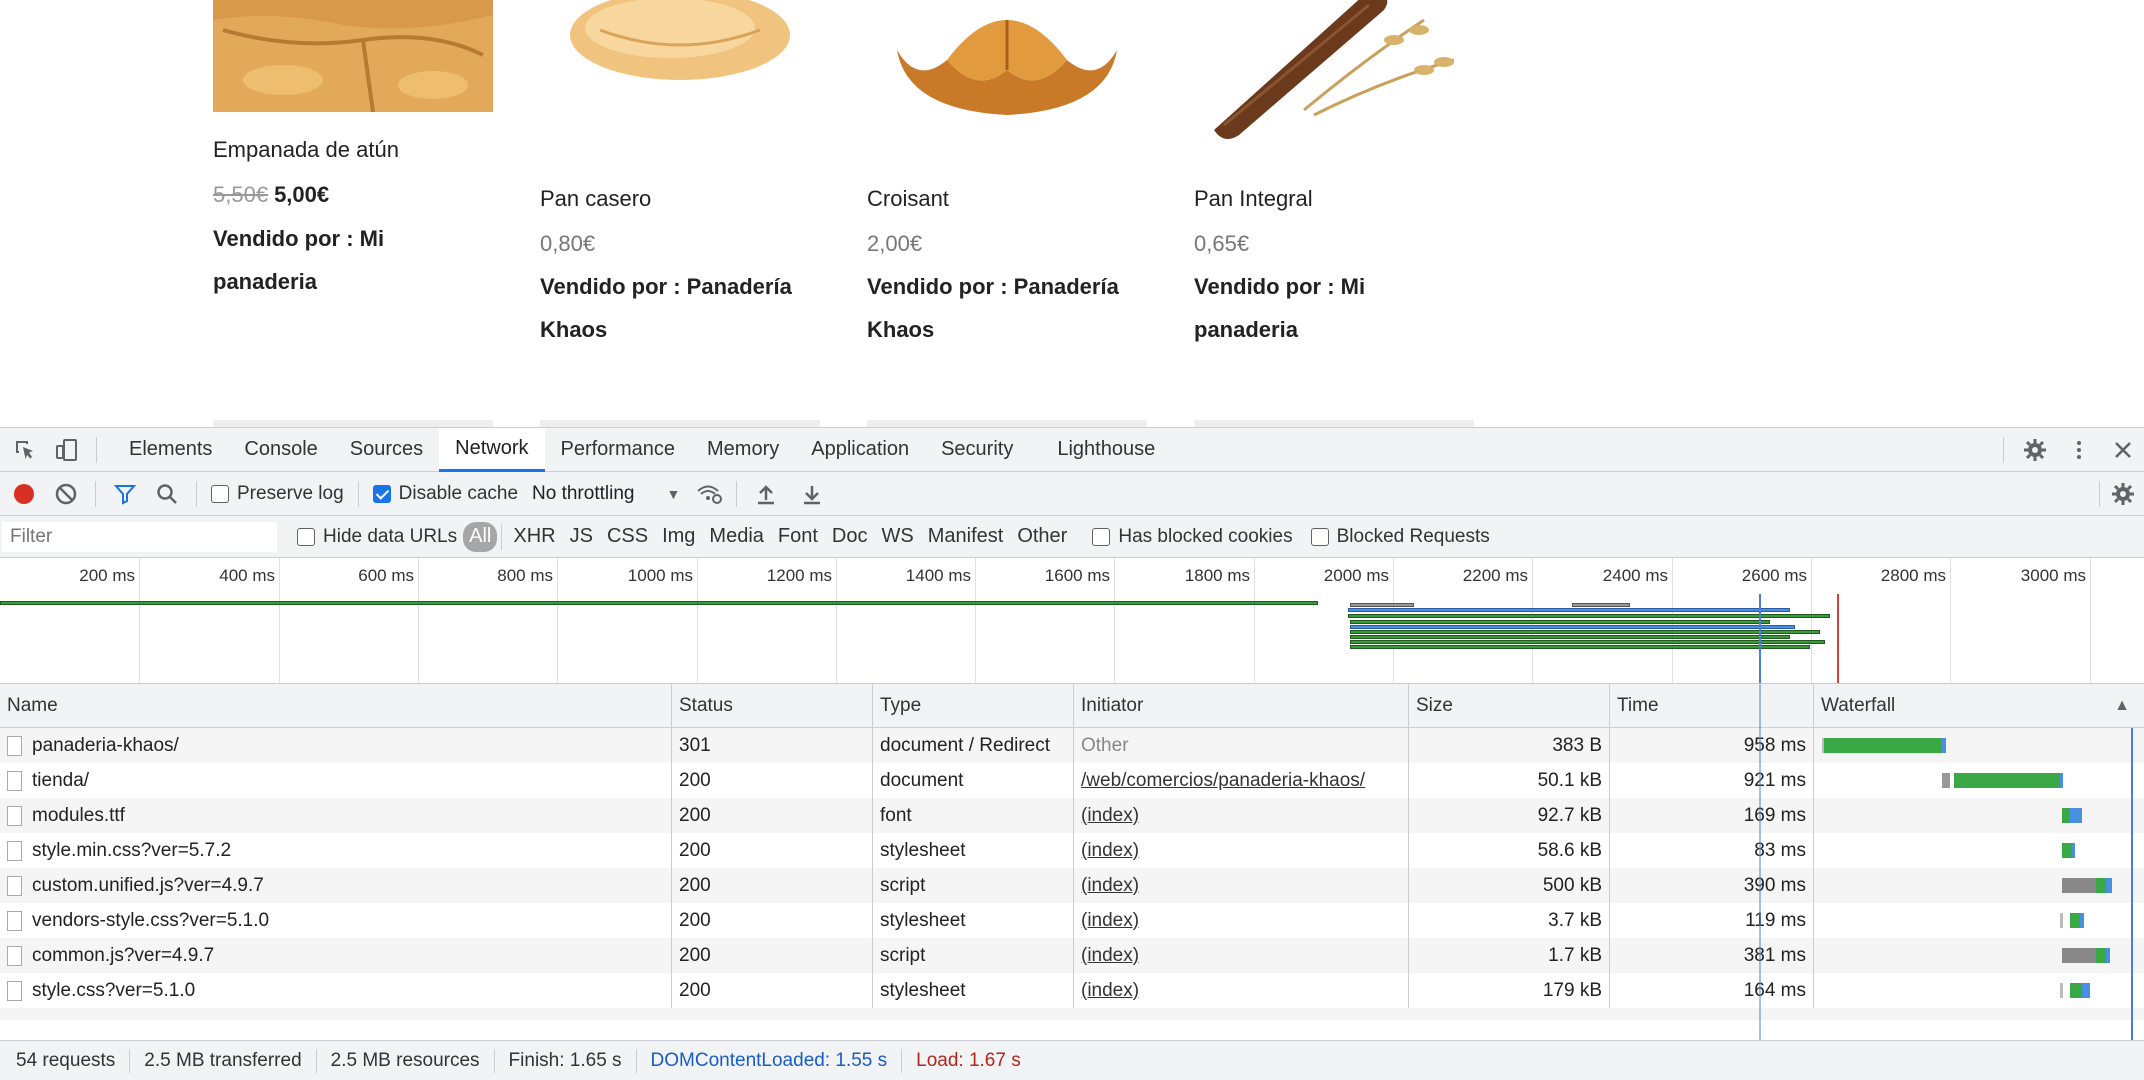 The height and width of the screenshot is (1080, 2144). I want to click on network-settings-gear-icon, so click(2123, 494).